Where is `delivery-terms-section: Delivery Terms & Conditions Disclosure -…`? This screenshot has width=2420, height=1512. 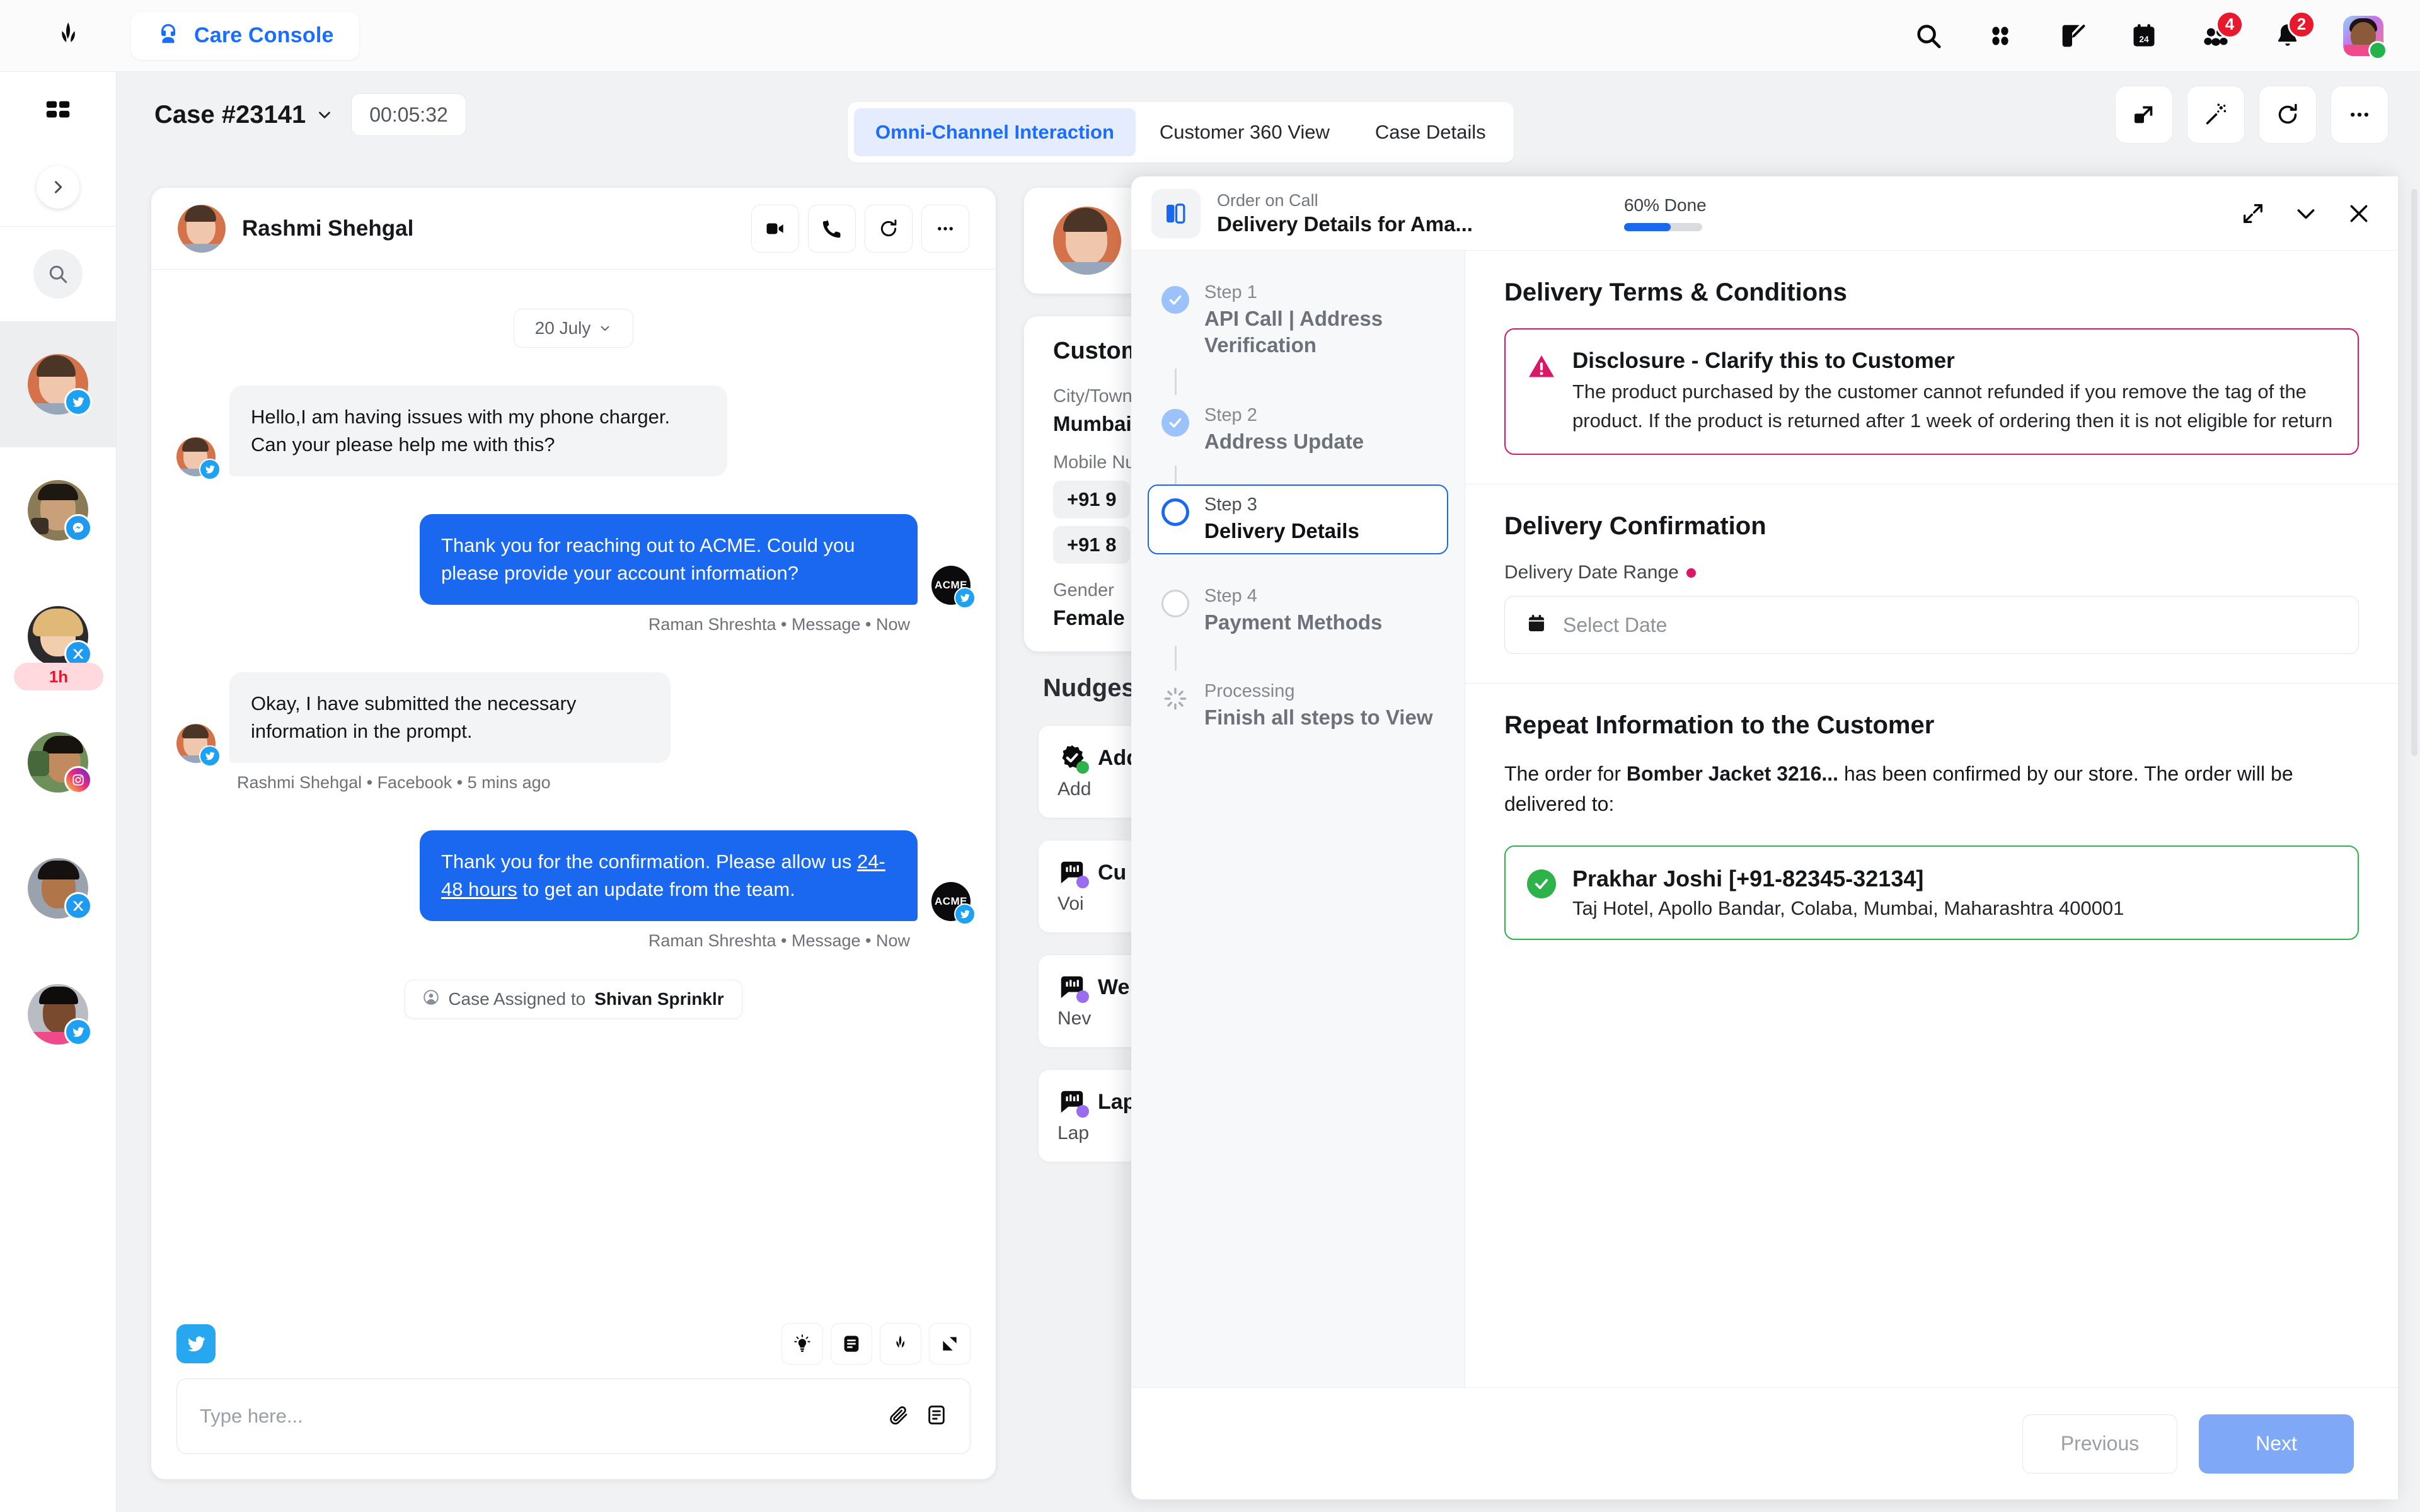
delivery-terms-section: Delivery Terms & Conditions Disclosure -… is located at coordinates (1932, 368).